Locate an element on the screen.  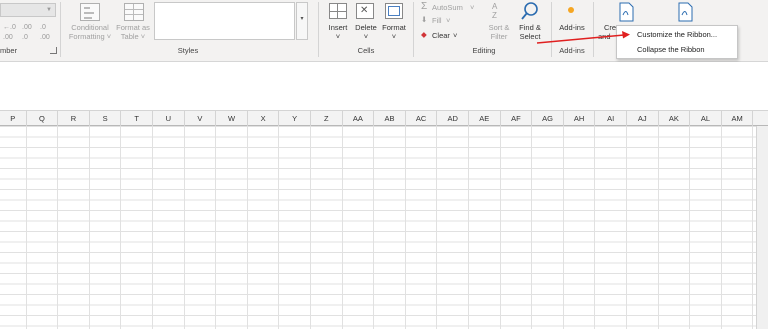
column-header-t: T is located at coordinates (137, 118).